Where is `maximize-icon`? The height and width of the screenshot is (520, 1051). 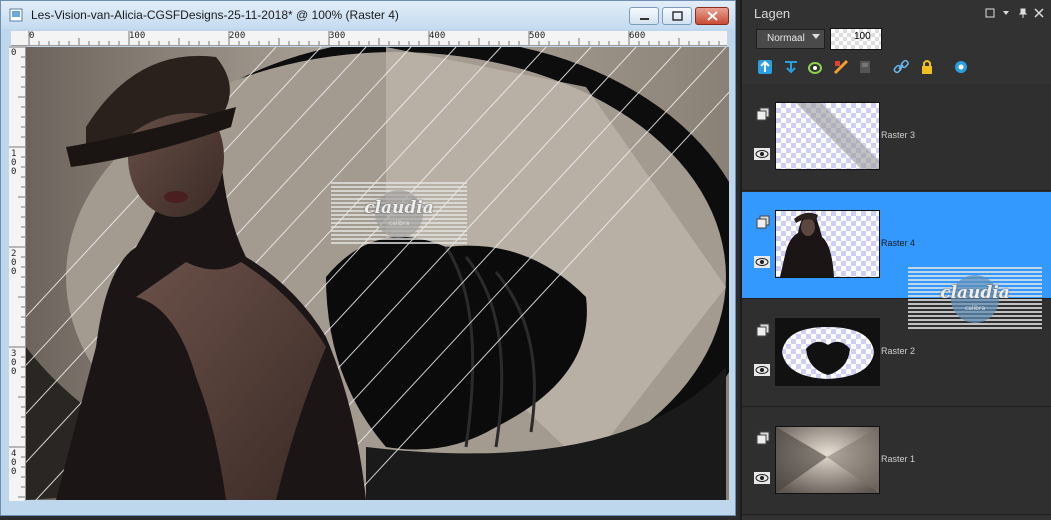
maximize-icon is located at coordinates (677, 16).